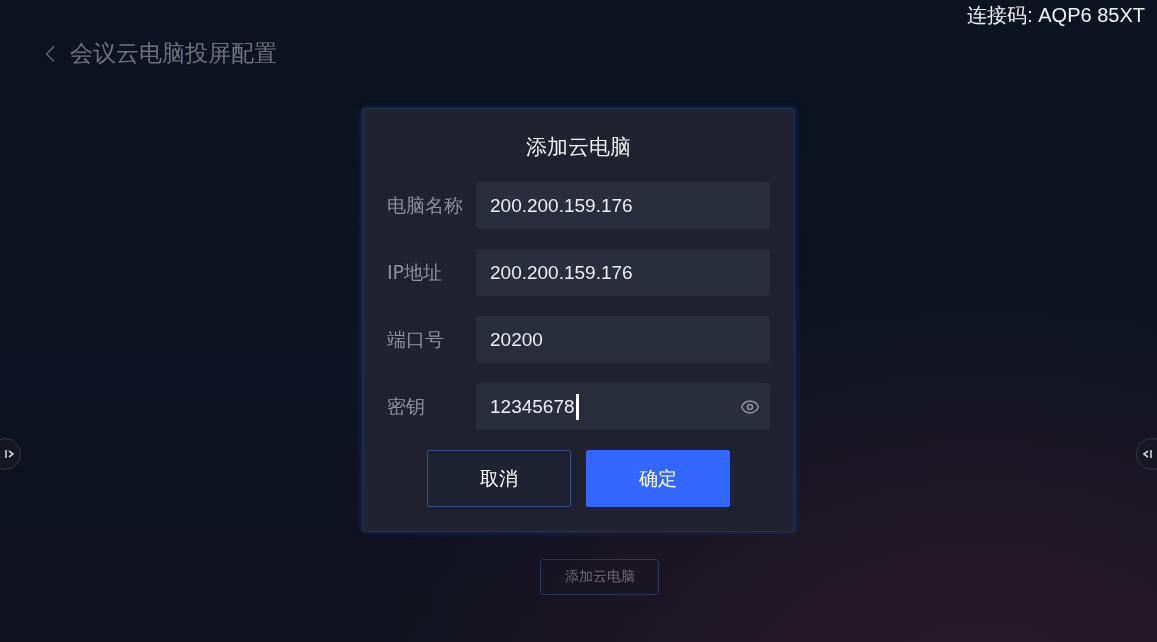  Describe the element at coordinates (1056, 15) in the screenshot. I see `connection-code: 连接码: AQP6 85XT` at that location.